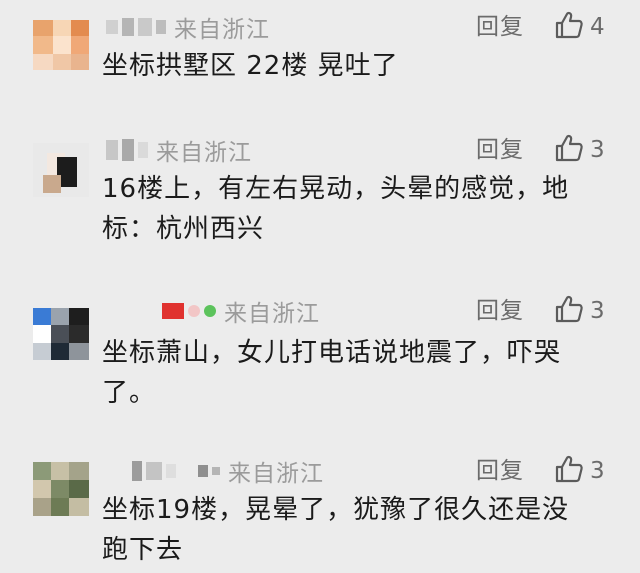 The image size is (640, 573). Describe the element at coordinates (129, 393) in the screenshot. I see `comment-text-line: 了。` at that location.